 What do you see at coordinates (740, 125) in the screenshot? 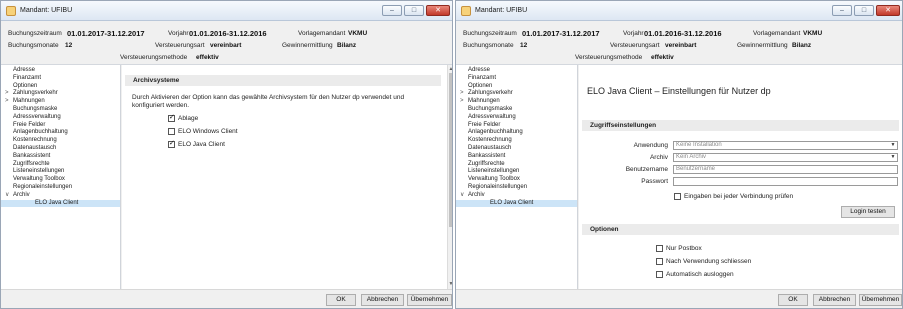
I see `section-header-zugriffseinstellungen: Zugriffseinstellungen` at bounding box center [740, 125].